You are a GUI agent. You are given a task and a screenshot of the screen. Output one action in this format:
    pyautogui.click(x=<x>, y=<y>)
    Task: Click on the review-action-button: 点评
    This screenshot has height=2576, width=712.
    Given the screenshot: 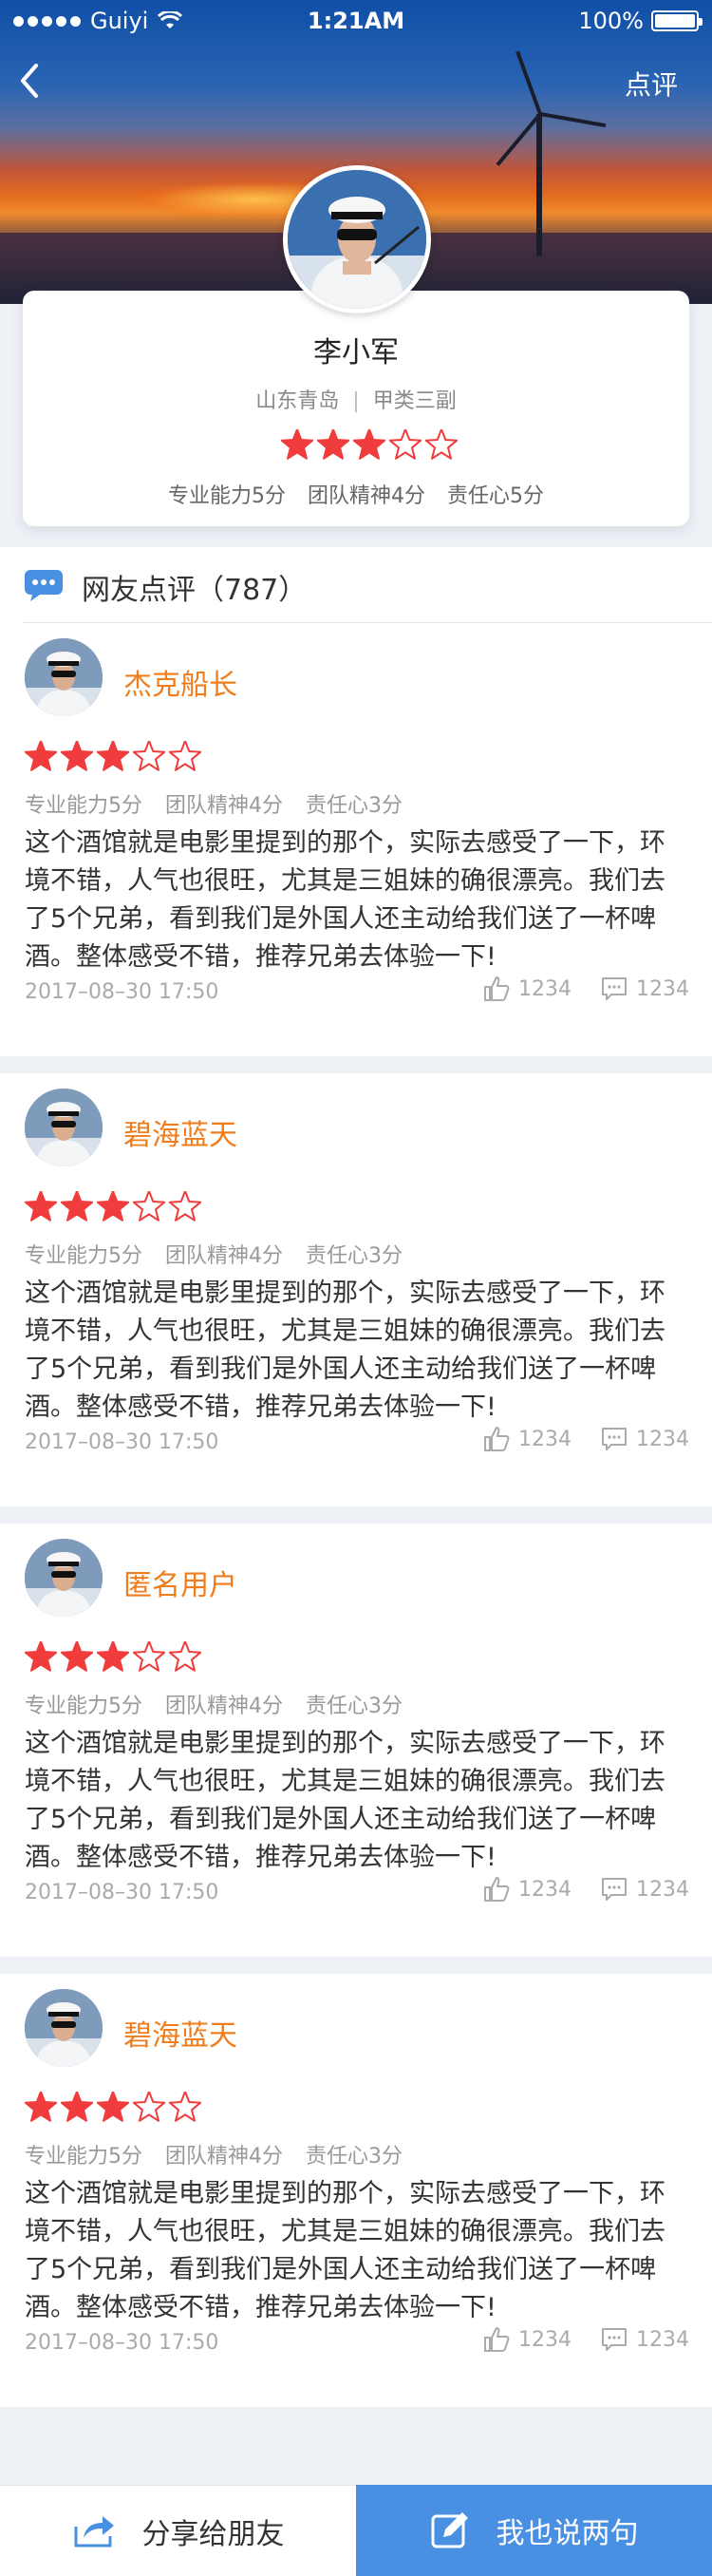 What is the action you would take?
    pyautogui.click(x=652, y=84)
    